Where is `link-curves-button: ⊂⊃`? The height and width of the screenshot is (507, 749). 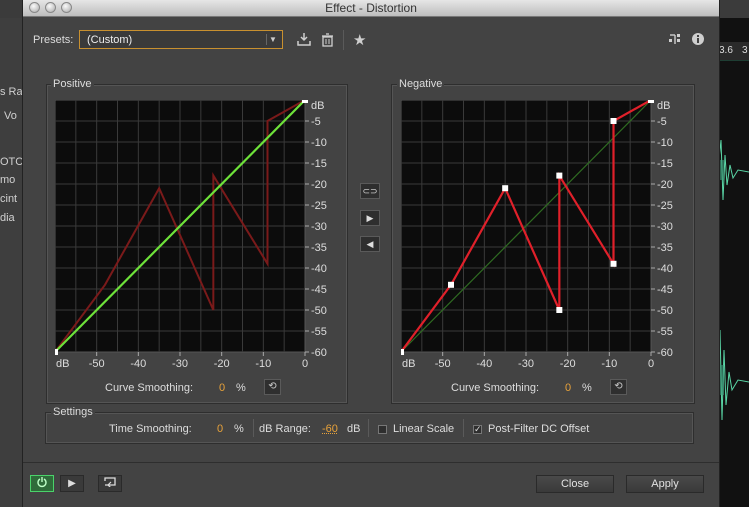 link-curves-button: ⊂⊃ is located at coordinates (370, 191).